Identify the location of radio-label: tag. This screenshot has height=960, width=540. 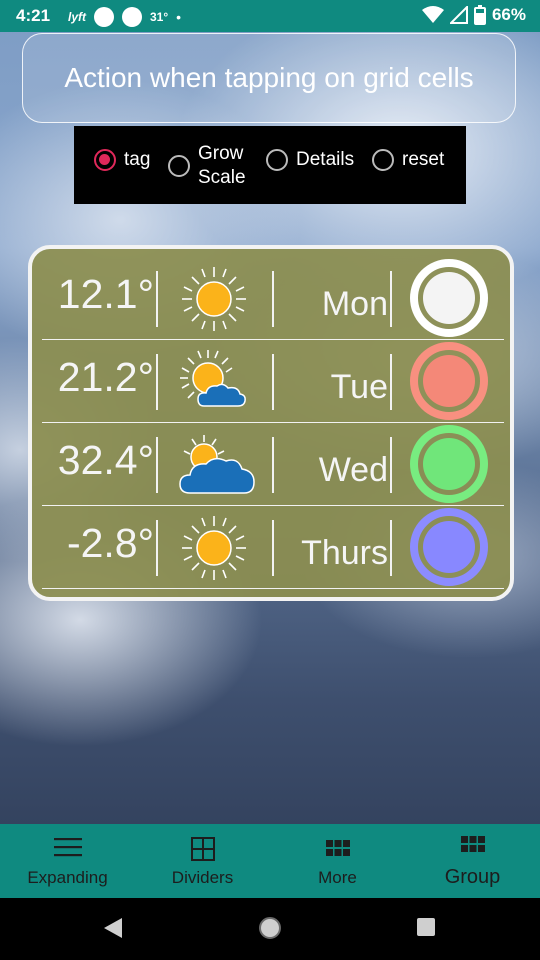
(137, 159).